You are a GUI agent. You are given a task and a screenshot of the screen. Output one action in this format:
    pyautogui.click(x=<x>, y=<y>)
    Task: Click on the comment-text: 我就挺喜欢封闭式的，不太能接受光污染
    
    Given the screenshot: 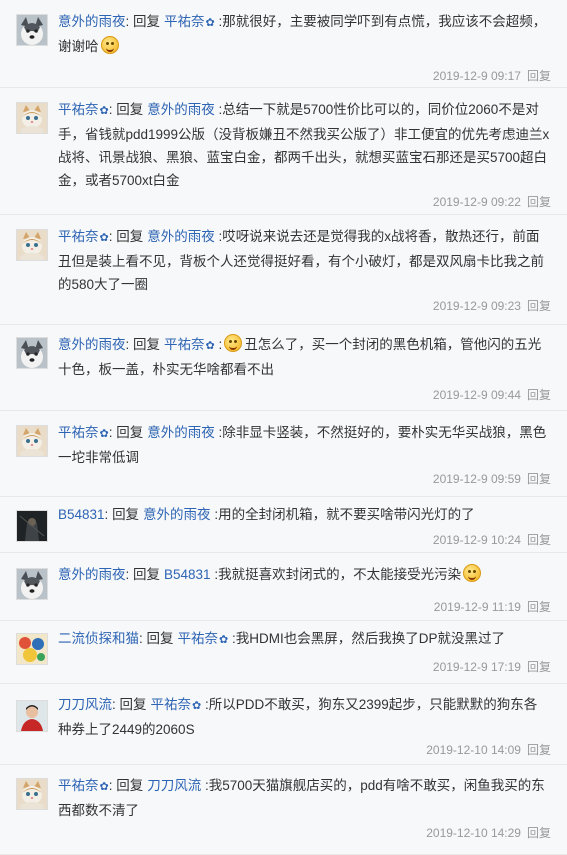 What is the action you would take?
    pyautogui.click(x=340, y=574)
    